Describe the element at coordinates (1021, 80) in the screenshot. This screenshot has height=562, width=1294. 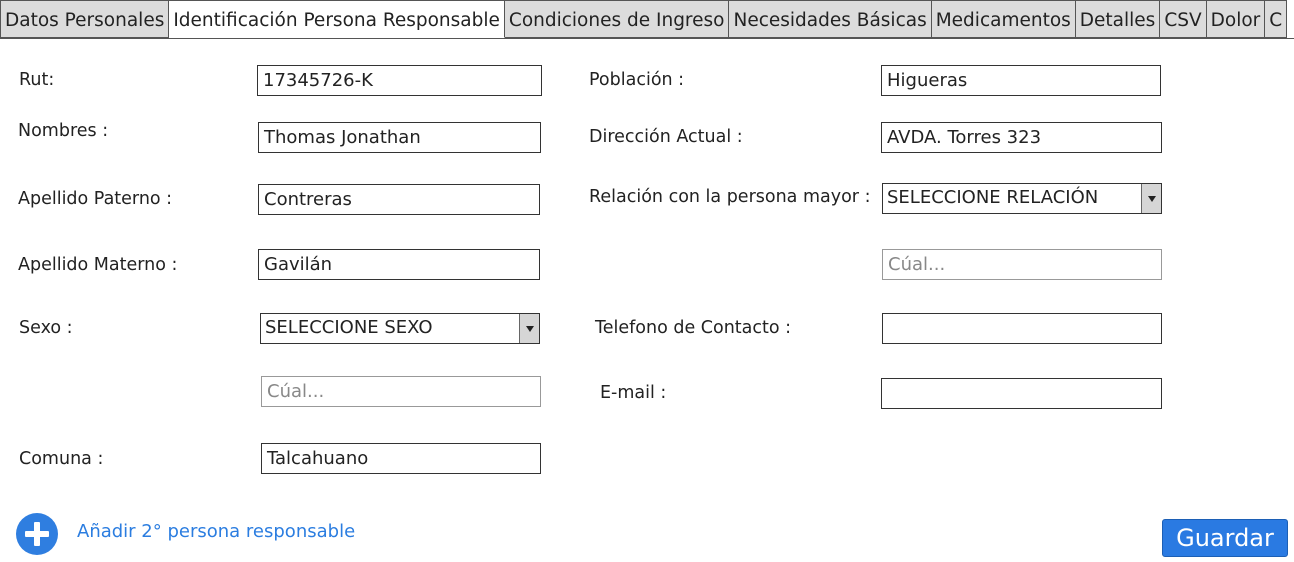
I see `poblacion-field: Higueras` at that location.